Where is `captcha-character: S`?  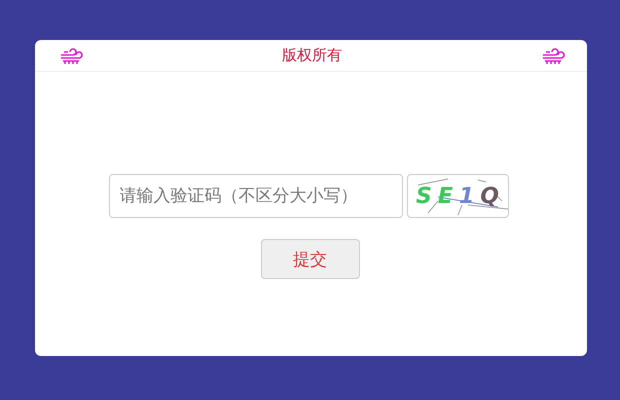 captcha-character: S is located at coordinates (424, 196).